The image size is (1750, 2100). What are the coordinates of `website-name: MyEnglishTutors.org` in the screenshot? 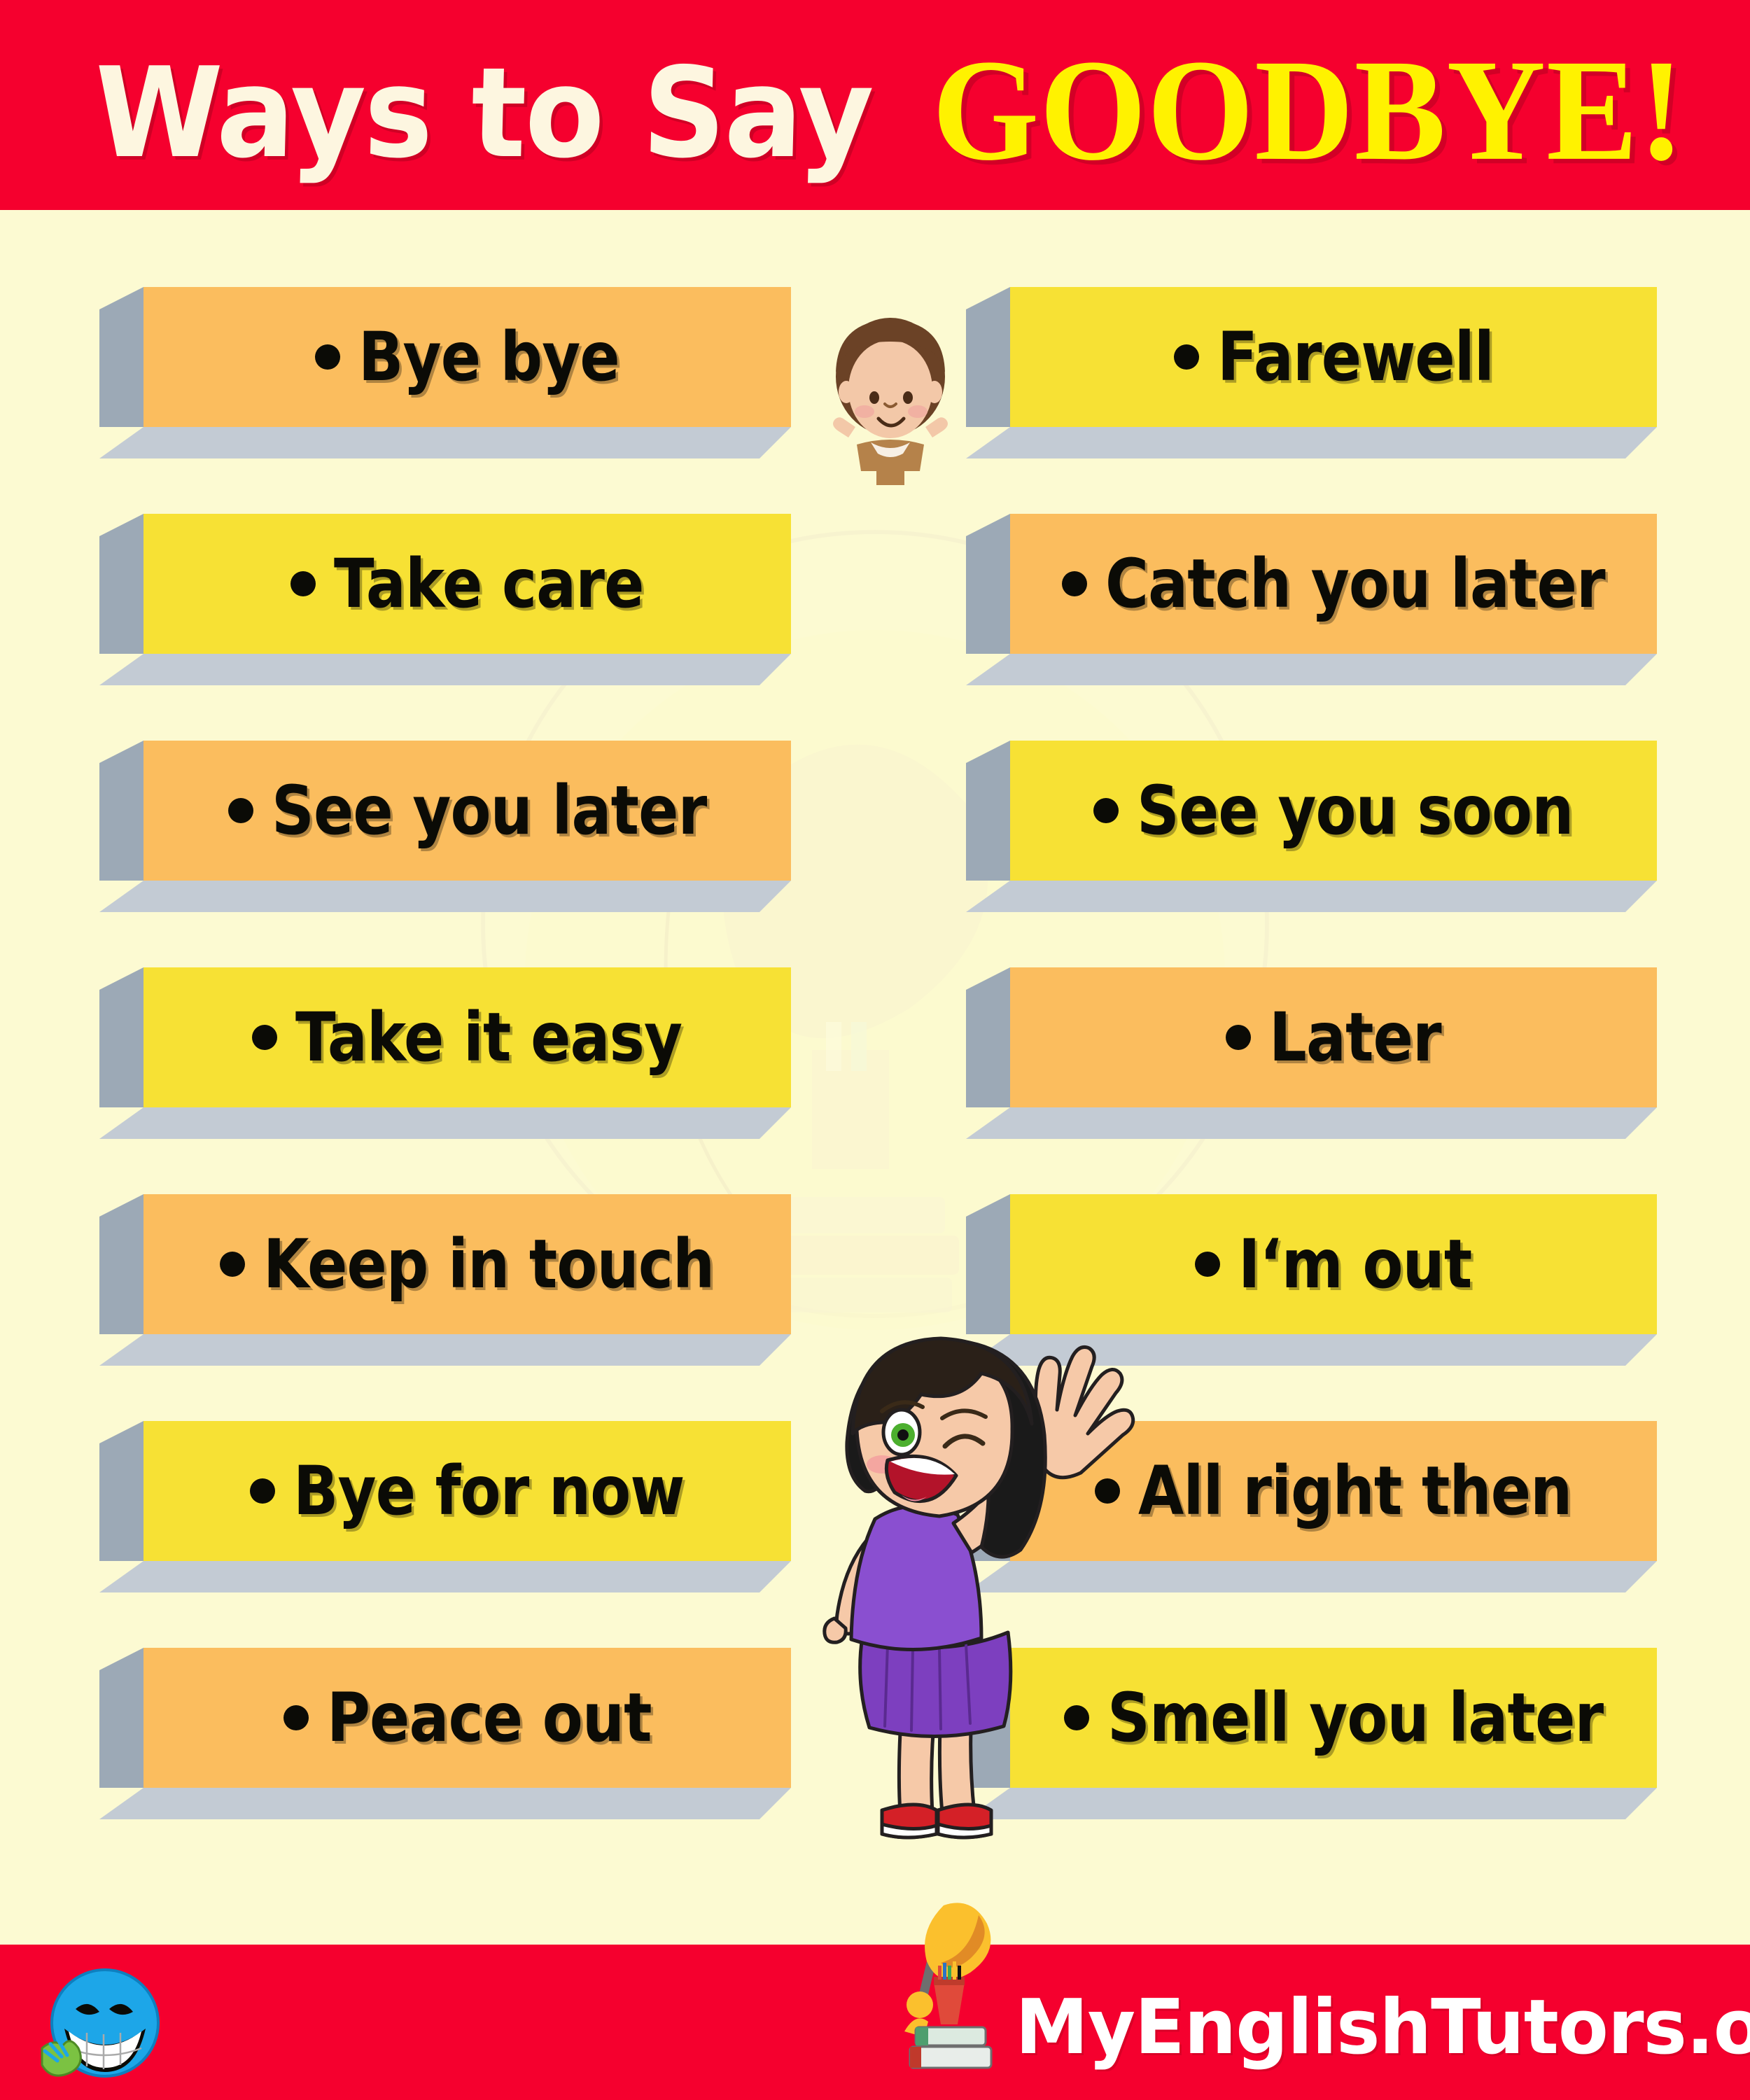 It's located at (1382, 2027).